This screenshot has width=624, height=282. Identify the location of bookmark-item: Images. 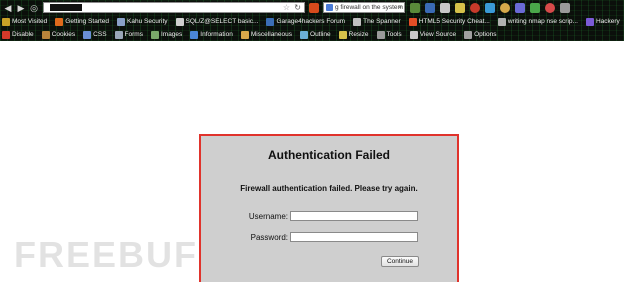
(166, 35).